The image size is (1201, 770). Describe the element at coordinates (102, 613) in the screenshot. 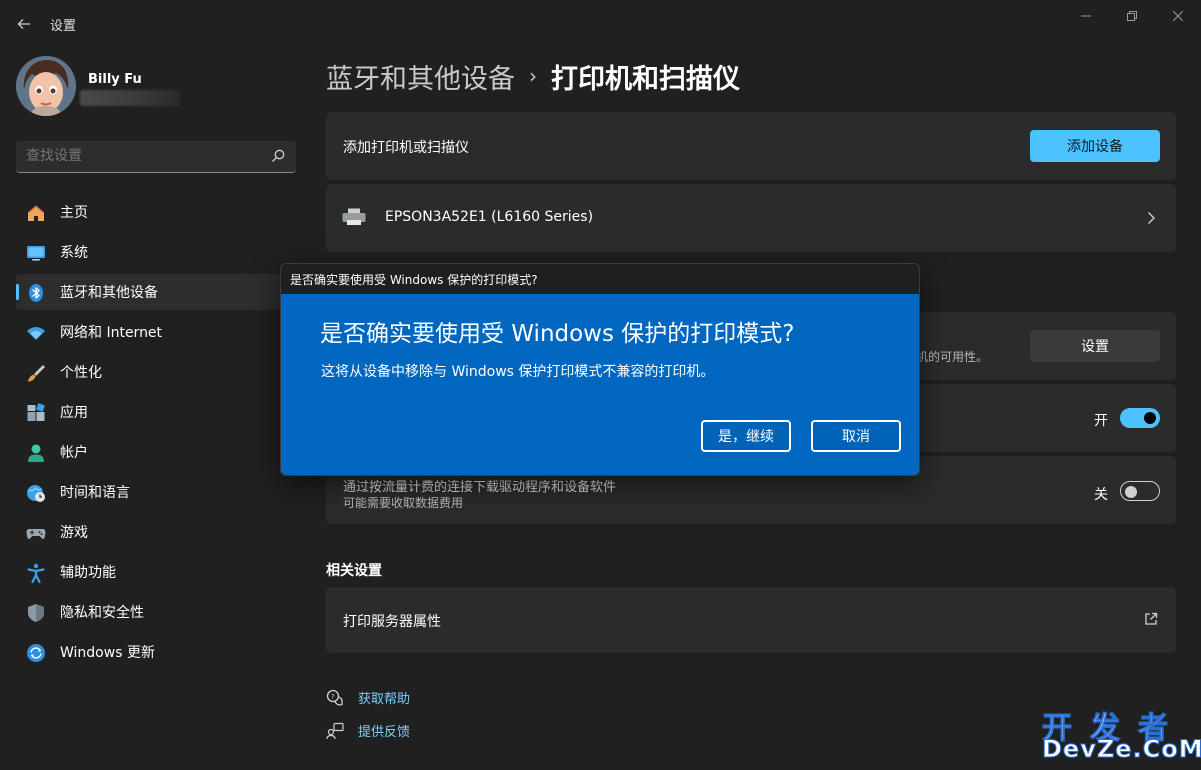

I see `sidebar-item-label: 隐私和安全性` at that location.